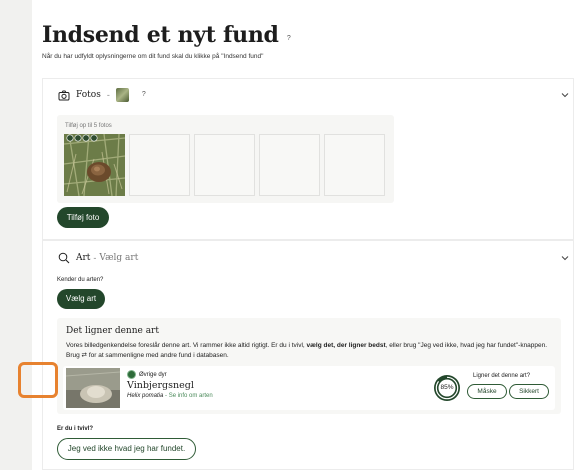 The image size is (584, 470). I want to click on page-title-text: Indsend et nyt fund, so click(160, 35).